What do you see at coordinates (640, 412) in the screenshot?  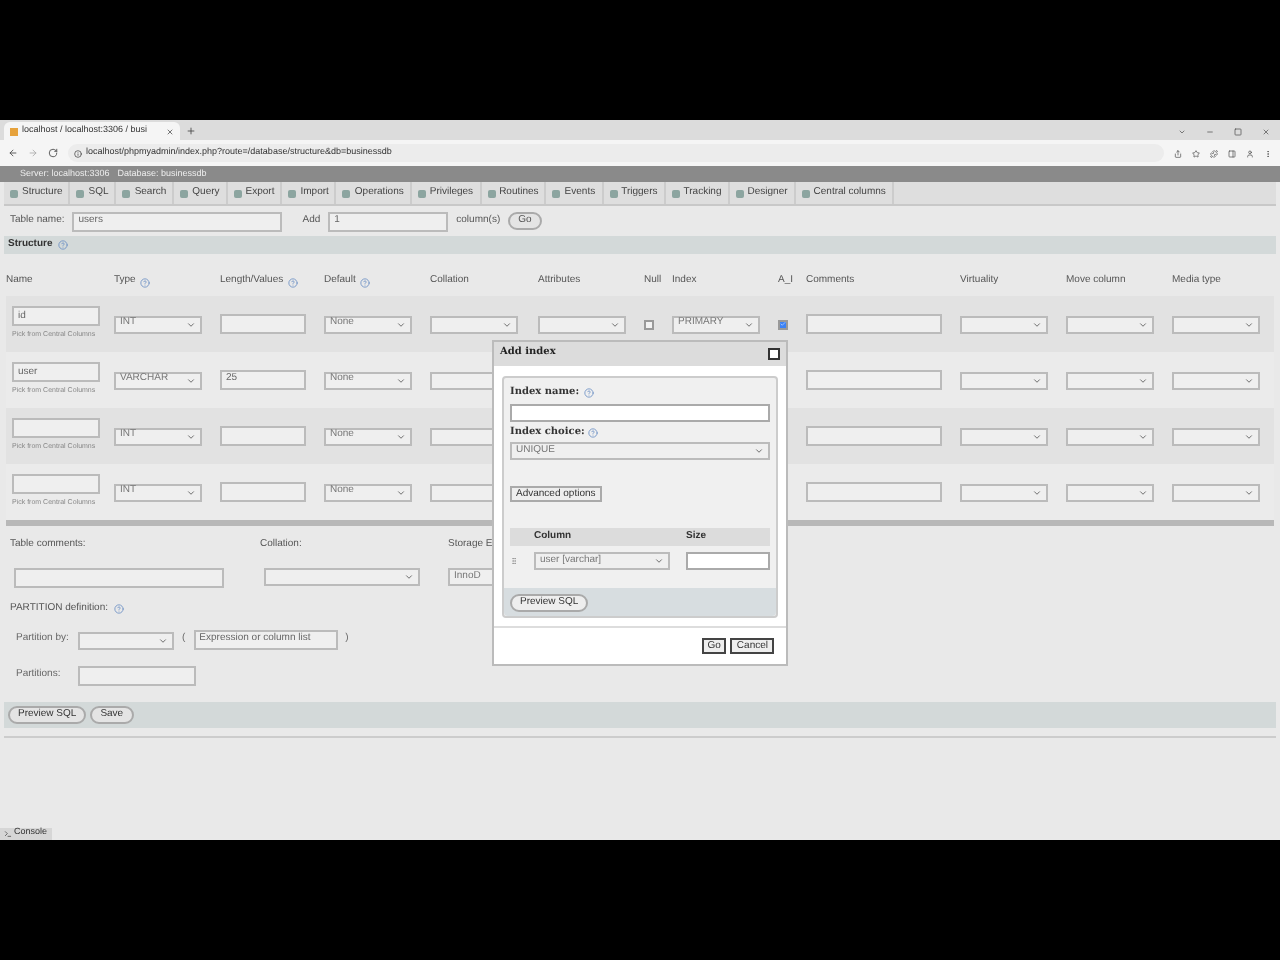 I see `index-name-field` at bounding box center [640, 412].